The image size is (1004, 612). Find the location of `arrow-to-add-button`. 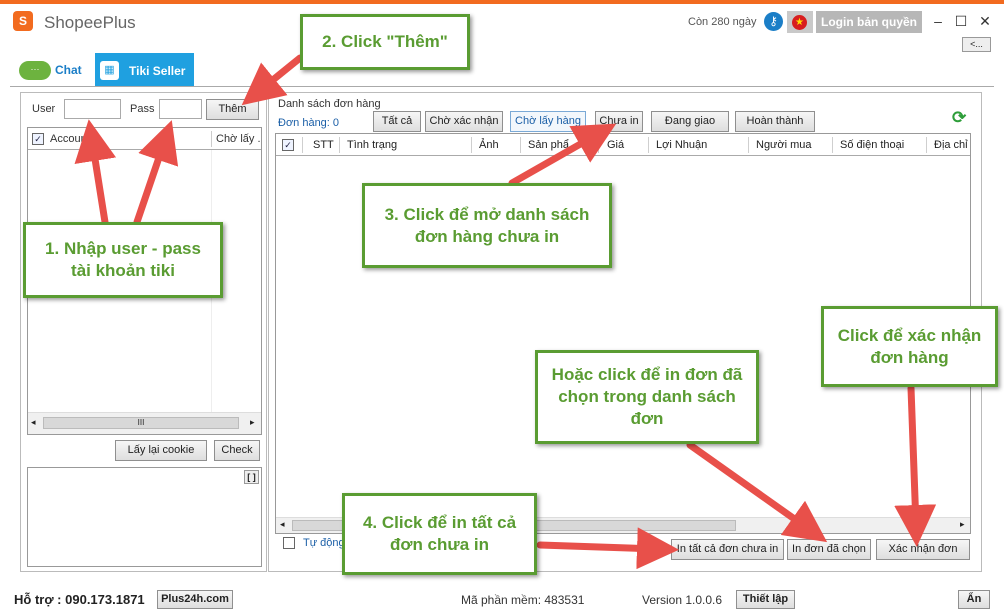

arrow-to-add-button is located at coordinates (272, 80).